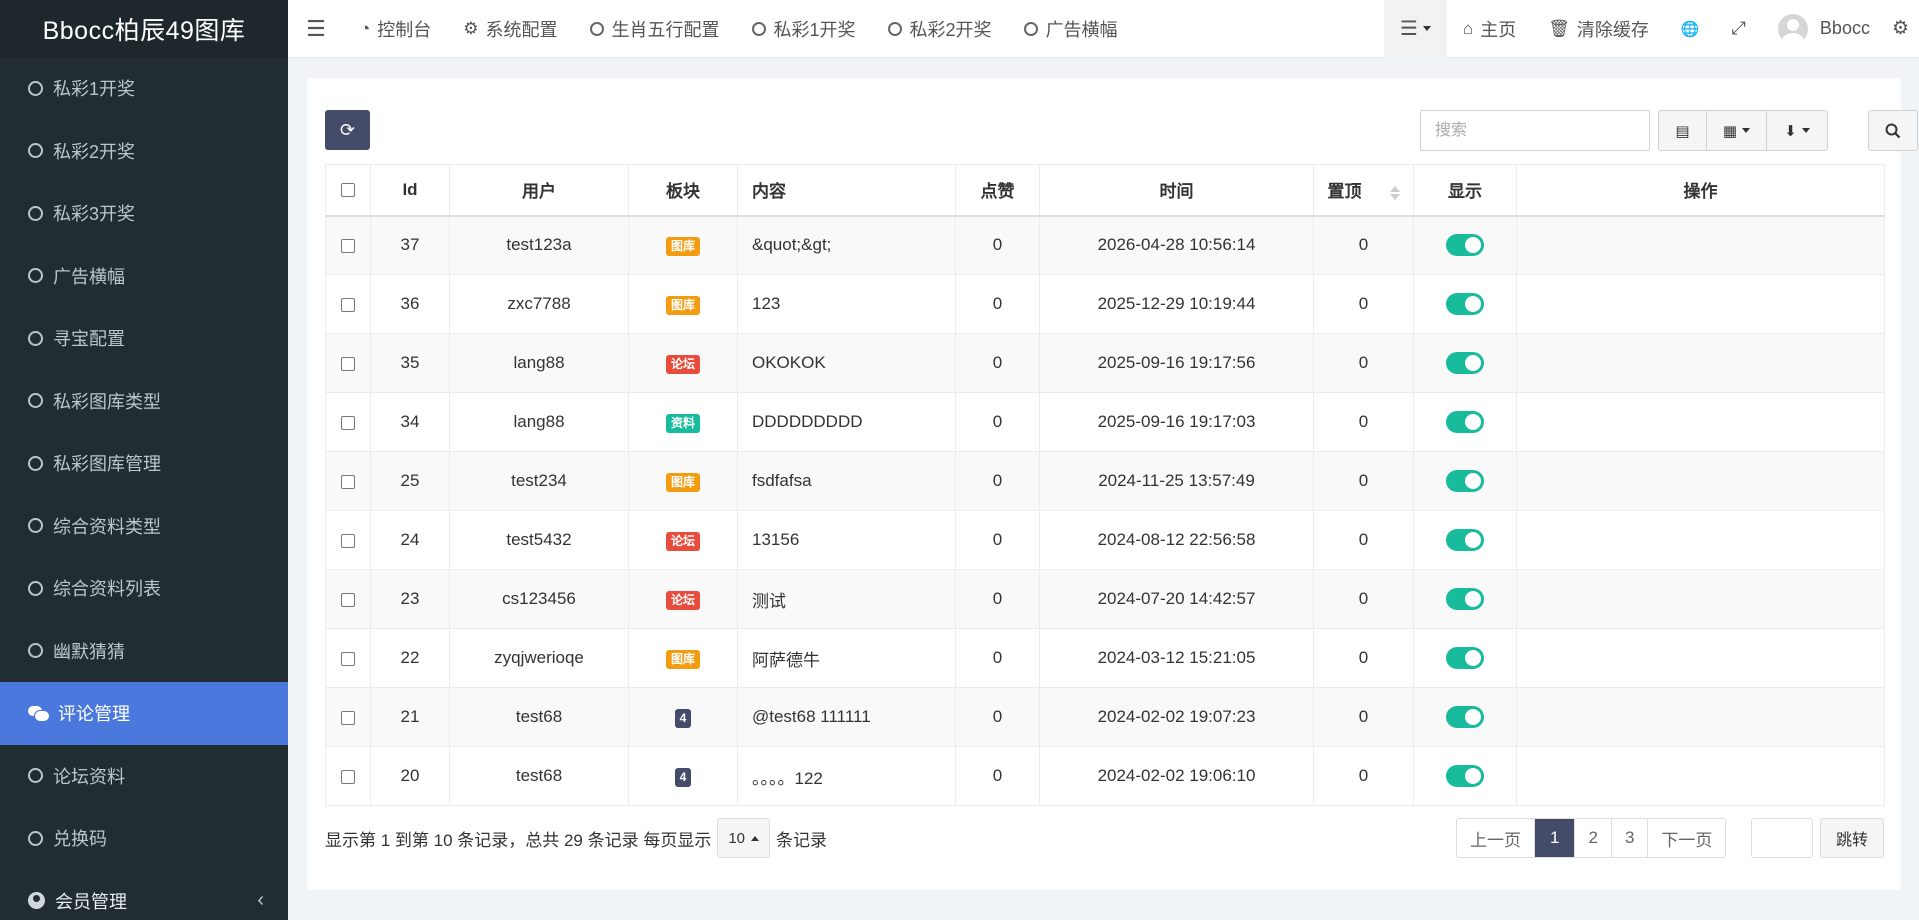 Image resolution: width=1919 pixels, height=920 pixels. I want to click on sidebar-item: 私彩2开奖, so click(144, 151).